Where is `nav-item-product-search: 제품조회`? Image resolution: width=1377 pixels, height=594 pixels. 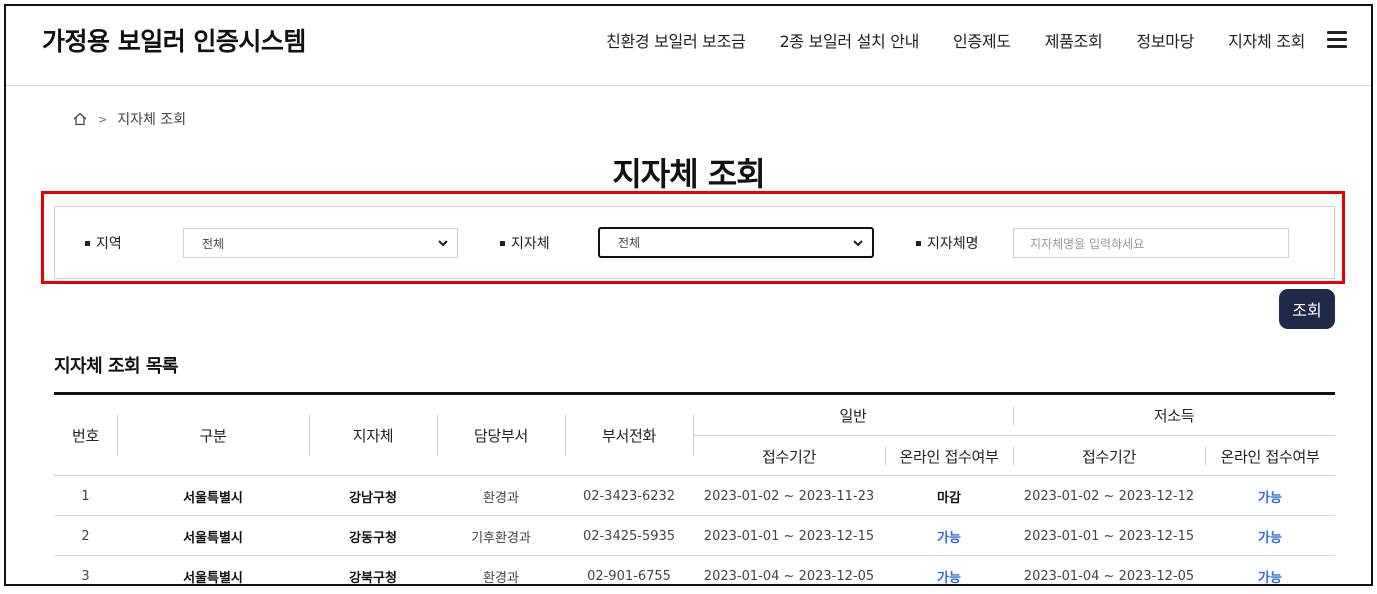 nav-item-product-search: 제품조회 is located at coordinates (1074, 40).